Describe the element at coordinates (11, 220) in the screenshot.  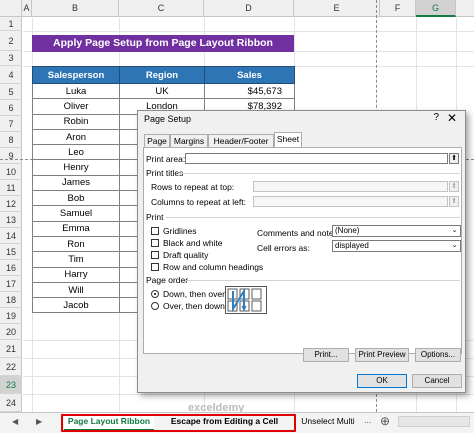
I see `row-header: 13` at that location.